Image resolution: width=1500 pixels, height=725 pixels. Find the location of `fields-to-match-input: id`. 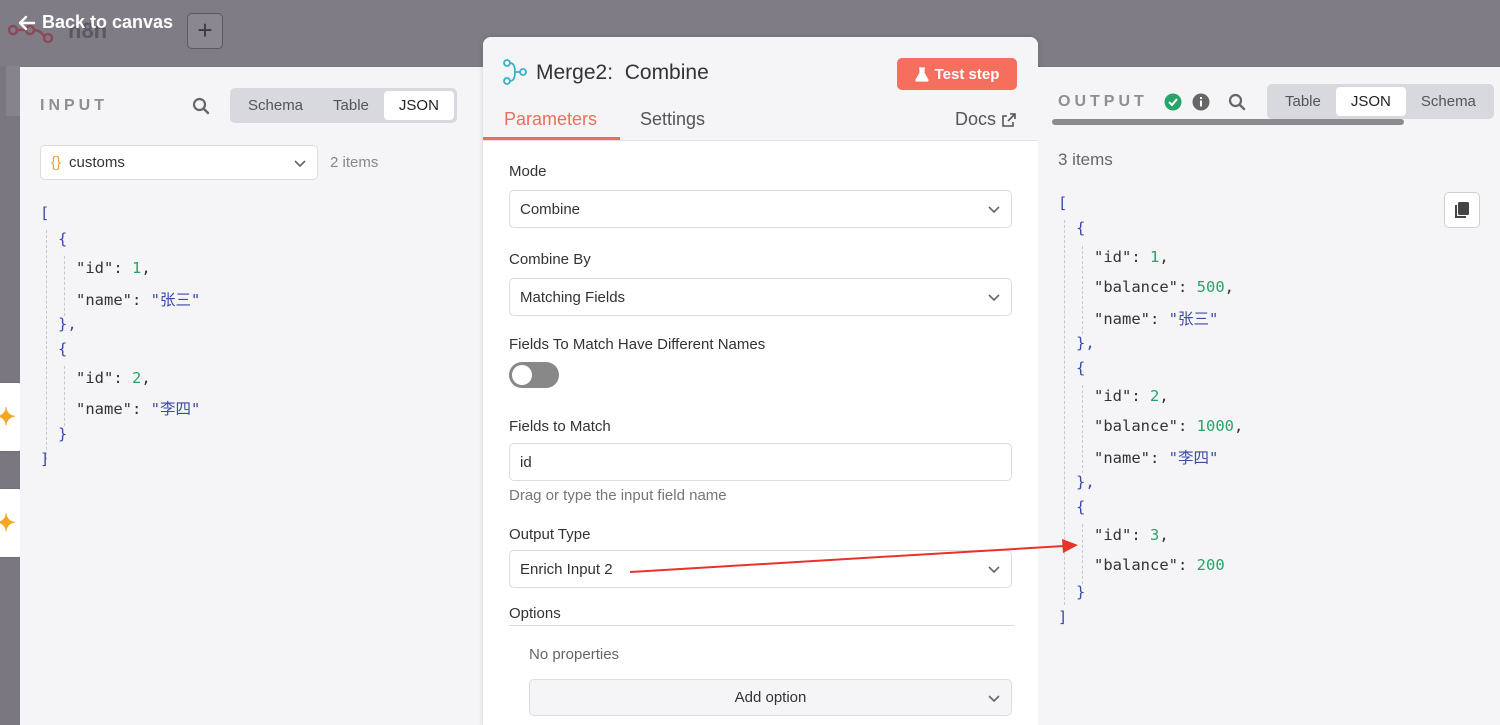

fields-to-match-input: id is located at coordinates (760, 462).